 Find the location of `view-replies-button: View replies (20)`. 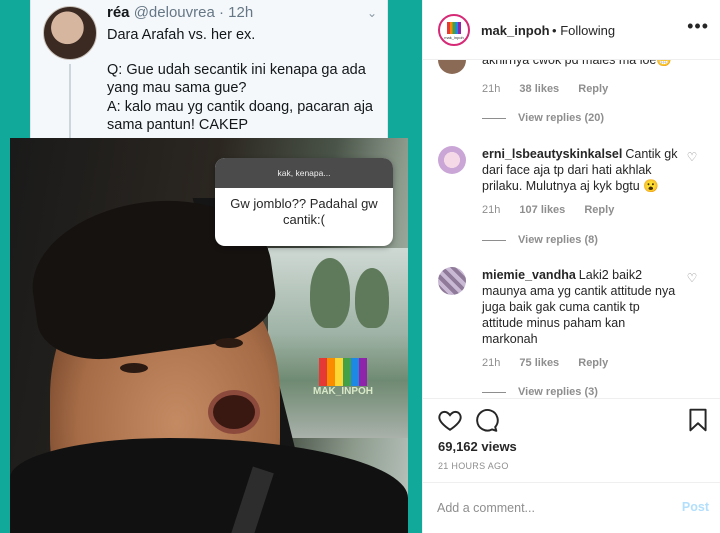

view-replies-button: View replies (20) is located at coordinates (543, 118).